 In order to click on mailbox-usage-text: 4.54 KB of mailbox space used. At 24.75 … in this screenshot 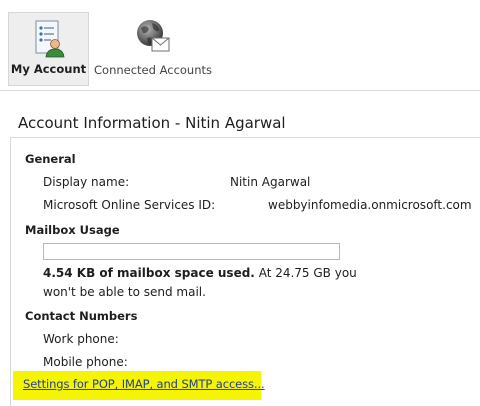, I will do `click(200, 273)`.